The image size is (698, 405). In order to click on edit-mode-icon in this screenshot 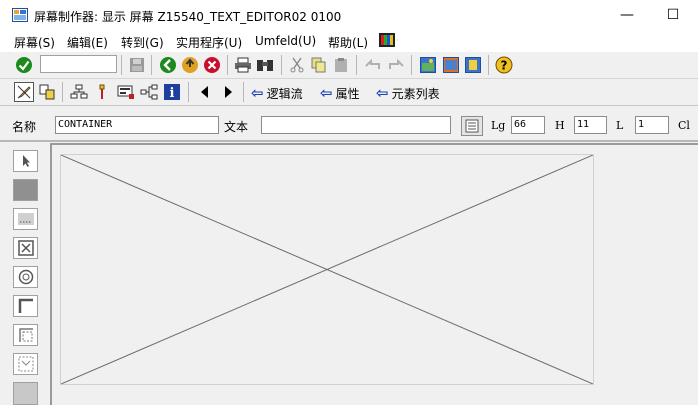, I will do `click(24, 92)`.